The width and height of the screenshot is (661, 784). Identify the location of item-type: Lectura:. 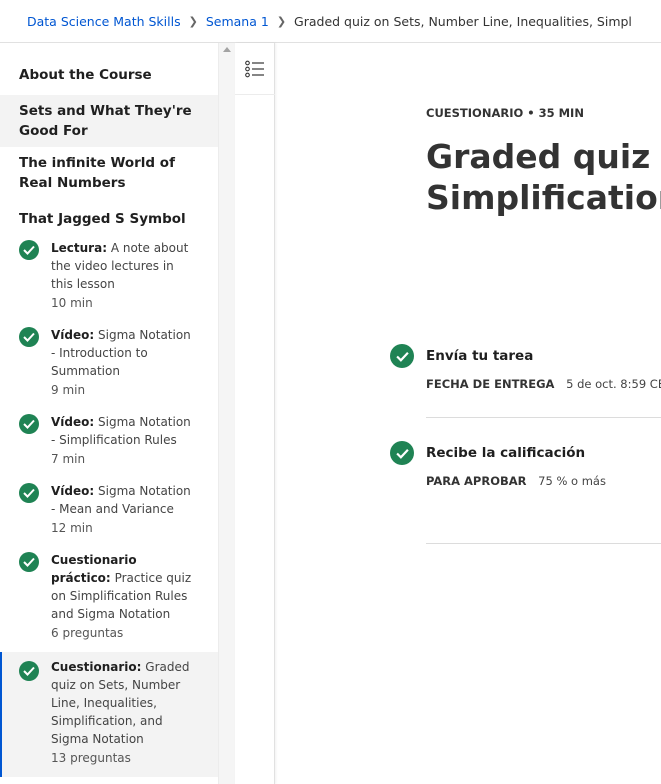
(79, 248).